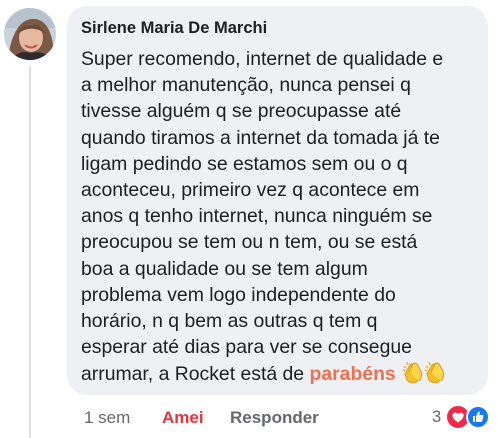 The image size is (500, 438). What do you see at coordinates (280, 28) in the screenshot?
I see `comment-author: Sirlene Maria De Marchi` at bounding box center [280, 28].